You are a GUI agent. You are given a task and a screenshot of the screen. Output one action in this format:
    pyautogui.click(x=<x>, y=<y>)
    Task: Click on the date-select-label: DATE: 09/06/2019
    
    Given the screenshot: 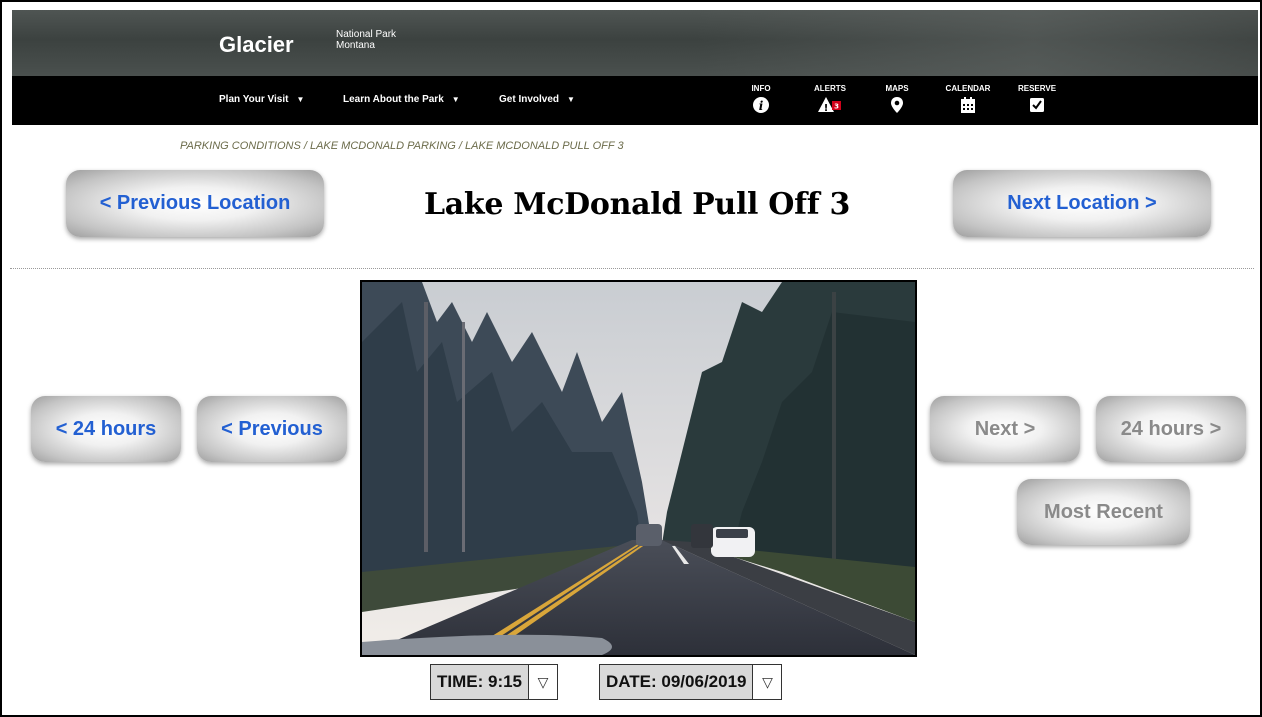 What is the action you would take?
    pyautogui.click(x=677, y=682)
    